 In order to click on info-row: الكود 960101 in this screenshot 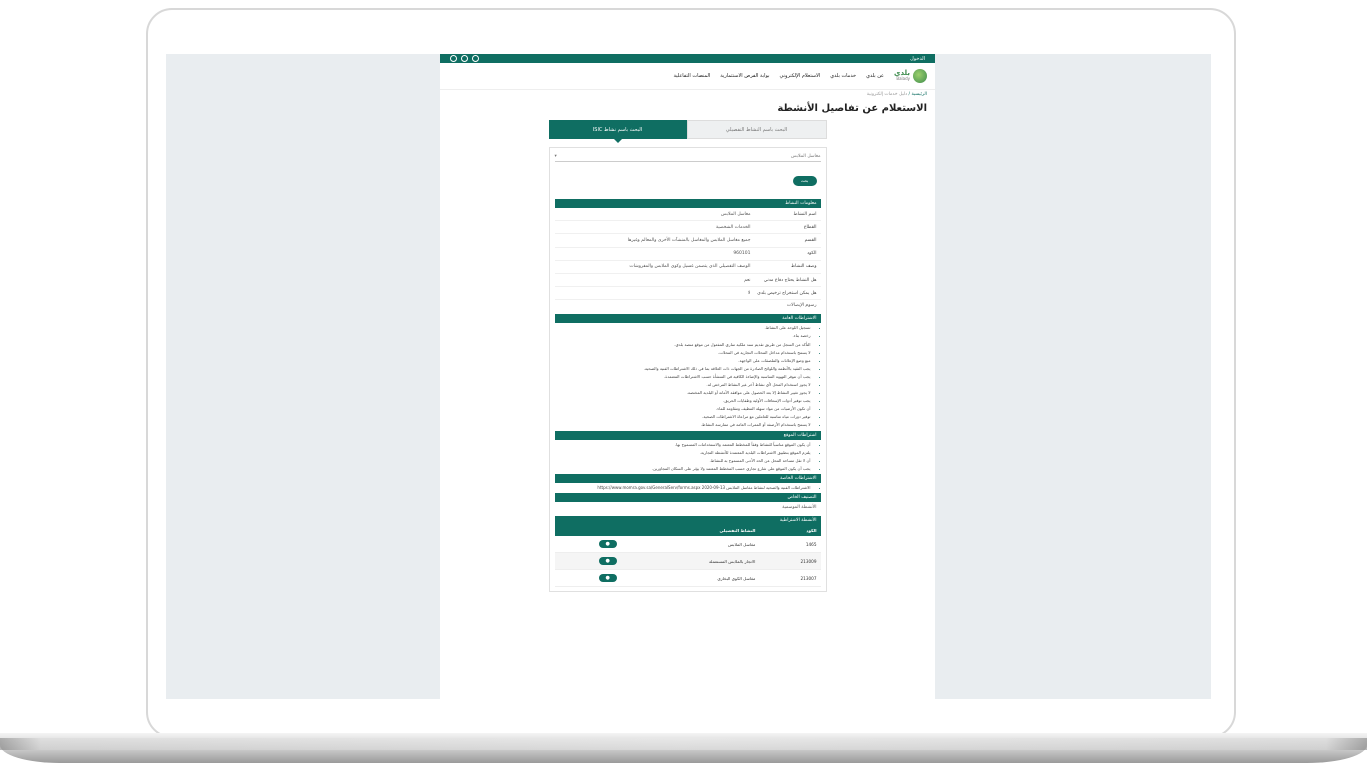, I will do `click(687, 254)`.